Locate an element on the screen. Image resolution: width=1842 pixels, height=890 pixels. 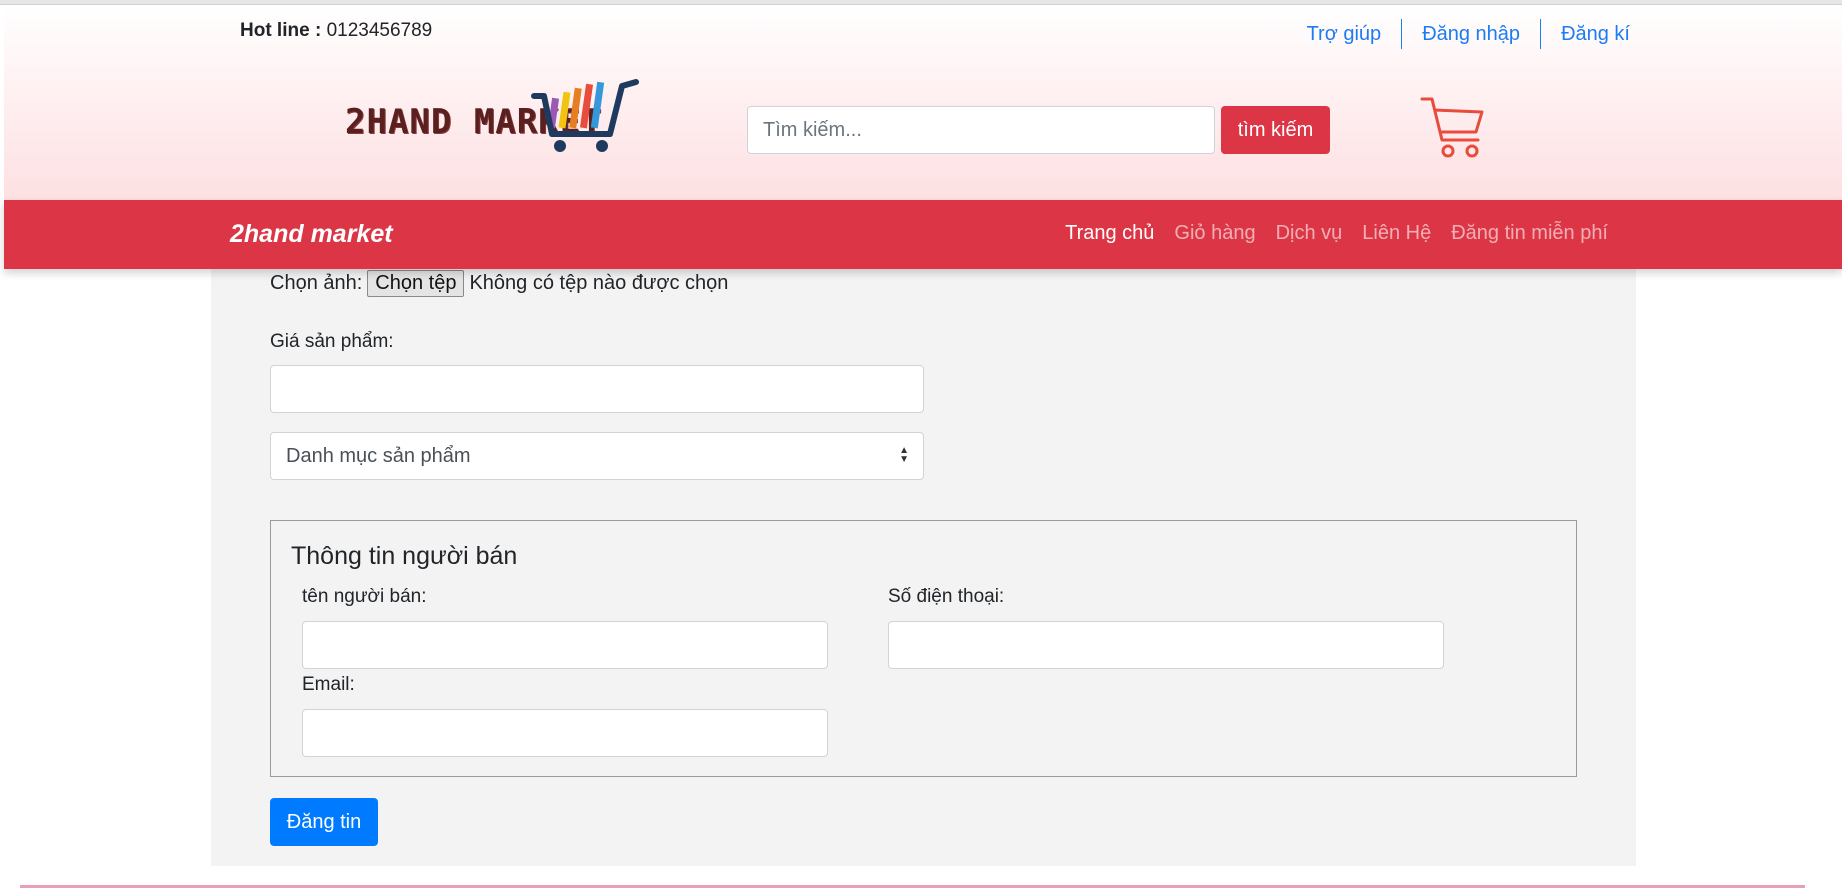
nav-item-home: Trang chủ is located at coordinates (1109, 233).